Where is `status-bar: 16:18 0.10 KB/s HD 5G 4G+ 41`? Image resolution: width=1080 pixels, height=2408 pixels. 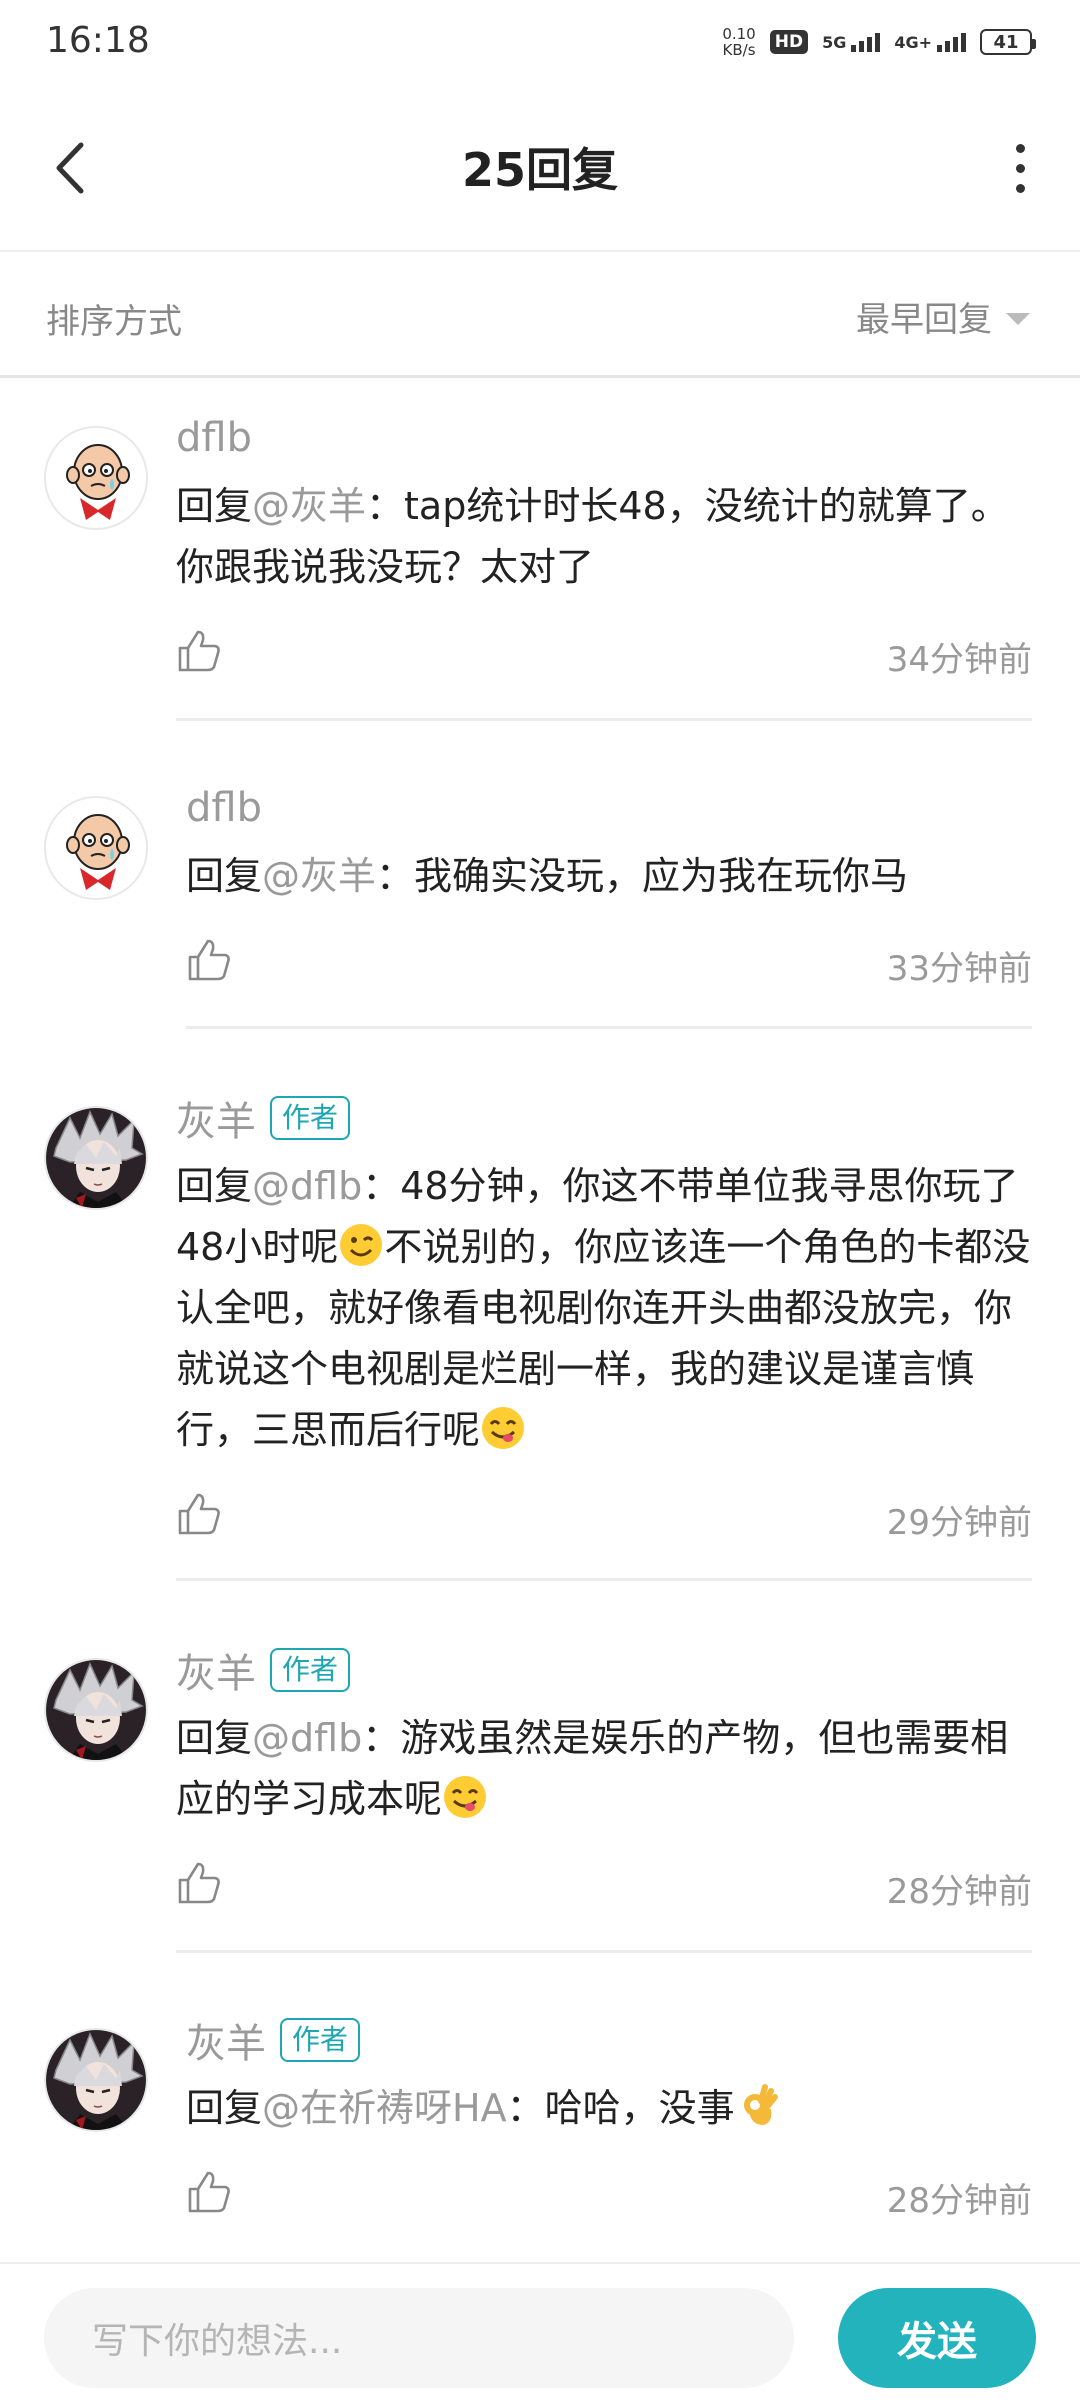
status-bar: 16:18 0.10 KB/s HD 5G 4G+ 41 is located at coordinates (540, 42).